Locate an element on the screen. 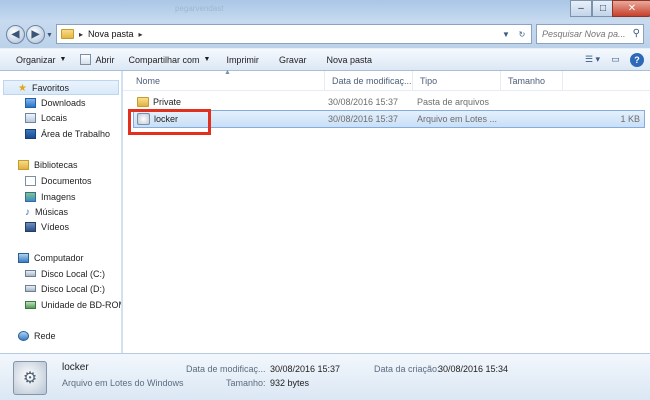  nav-network-label: Rede is located at coordinates (45, 335).